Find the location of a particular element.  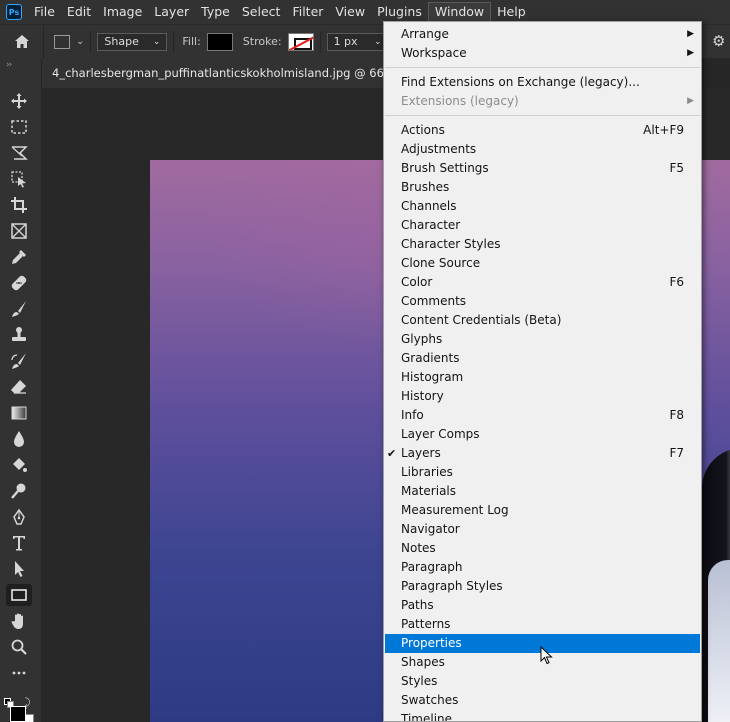

home-button is located at coordinates (22, 41).